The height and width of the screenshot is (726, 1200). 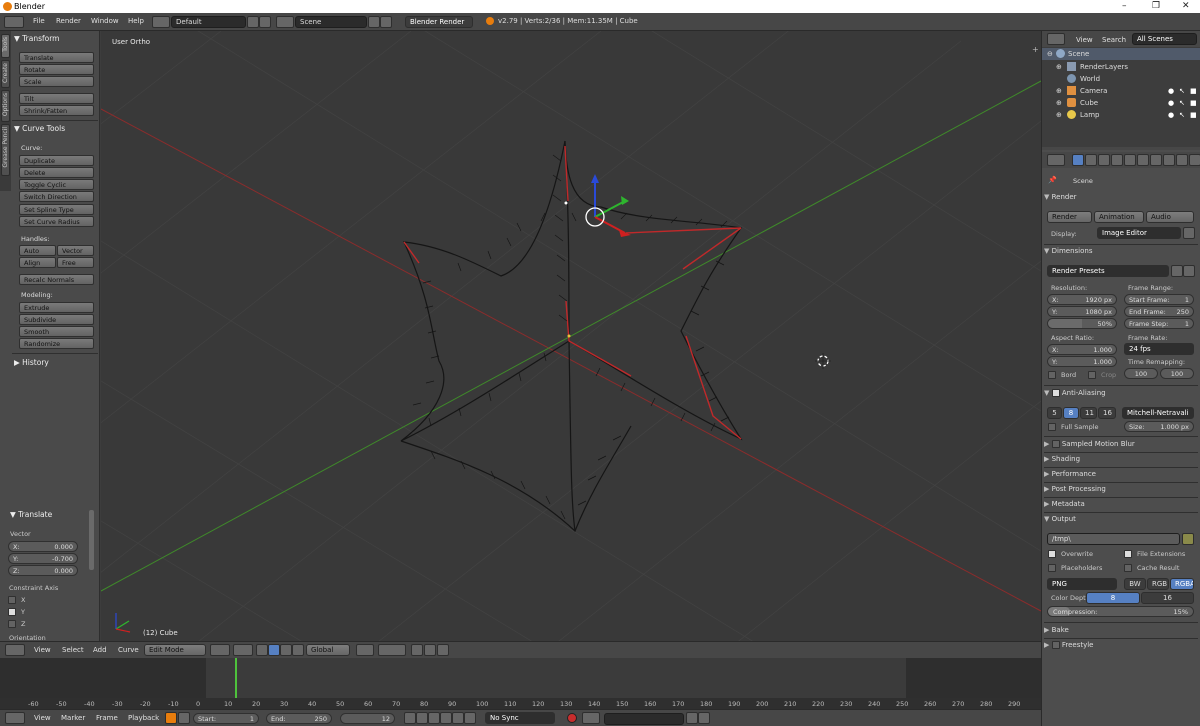 I want to click on menu-add: Add, so click(x=100, y=650).